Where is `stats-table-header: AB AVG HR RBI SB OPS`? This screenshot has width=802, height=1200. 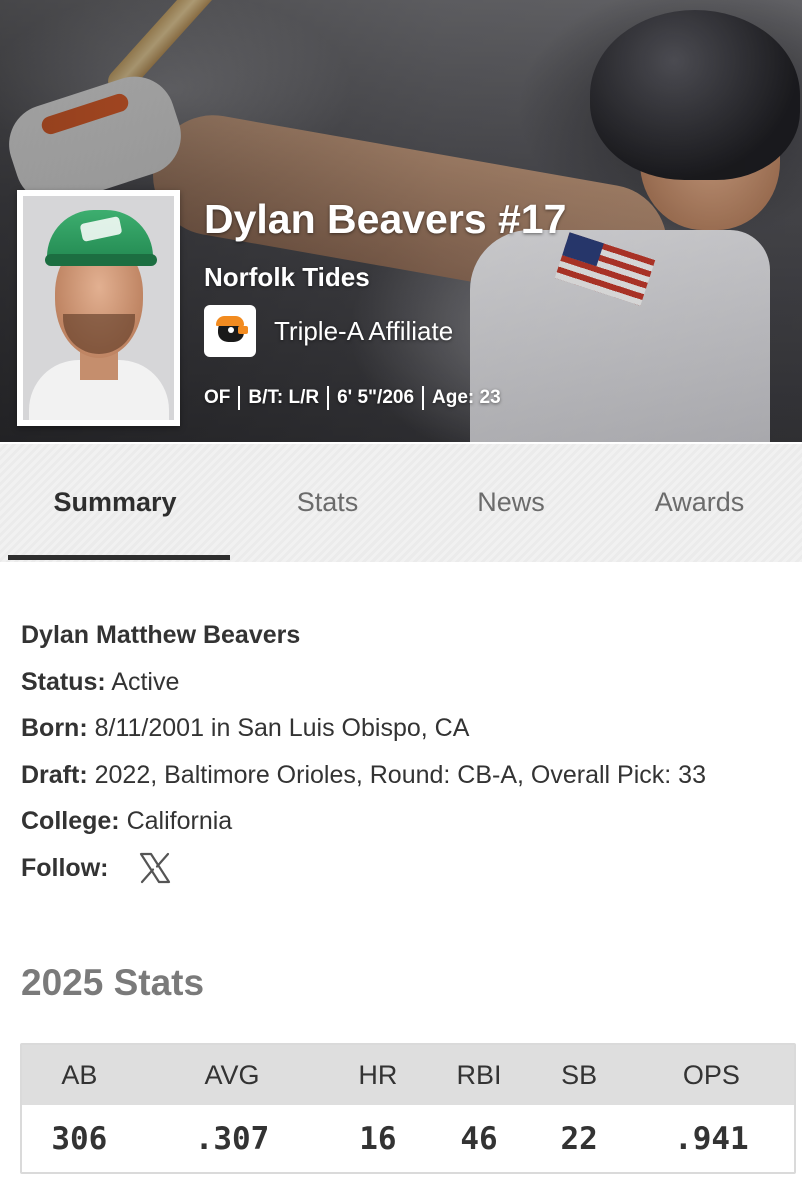
stats-table-header: AB AVG HR RBI SB OPS is located at coordinates (408, 1075).